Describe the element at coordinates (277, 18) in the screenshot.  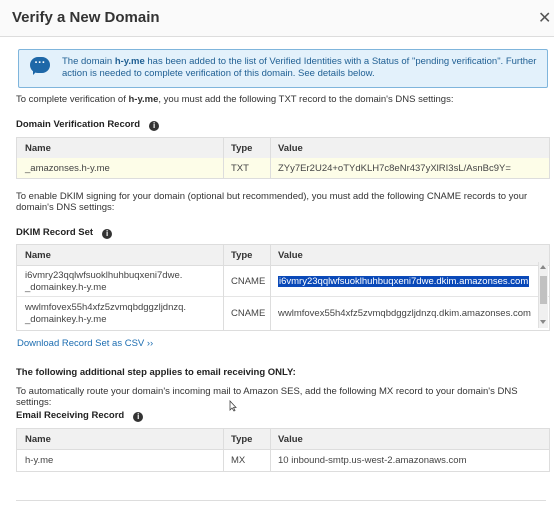
I see `dialog-header: Verify a New Domain ✕` at that location.